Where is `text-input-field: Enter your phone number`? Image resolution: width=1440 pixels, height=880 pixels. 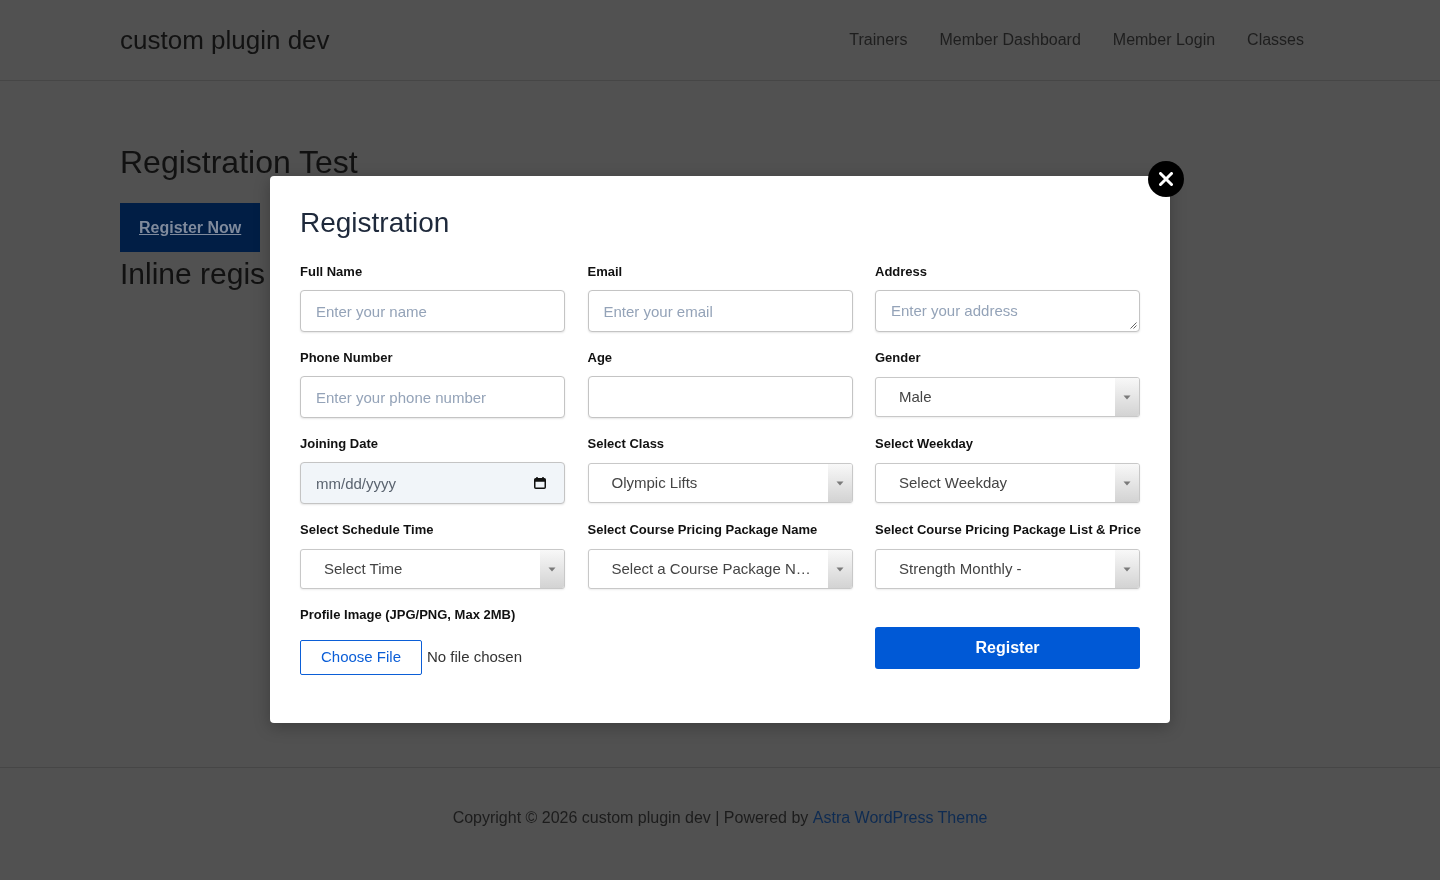 text-input-field: Enter your phone number is located at coordinates (432, 397).